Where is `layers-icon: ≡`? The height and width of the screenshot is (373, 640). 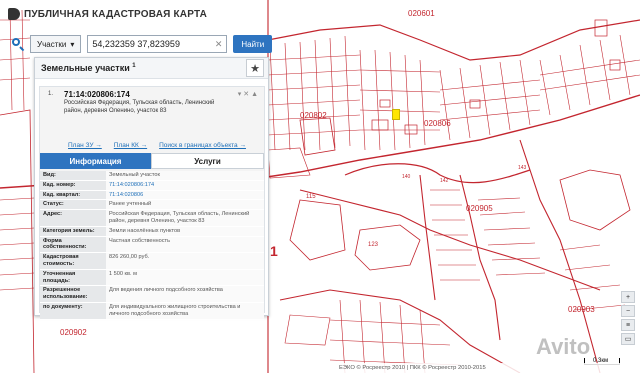 layers-icon: ≡ is located at coordinates (628, 325).